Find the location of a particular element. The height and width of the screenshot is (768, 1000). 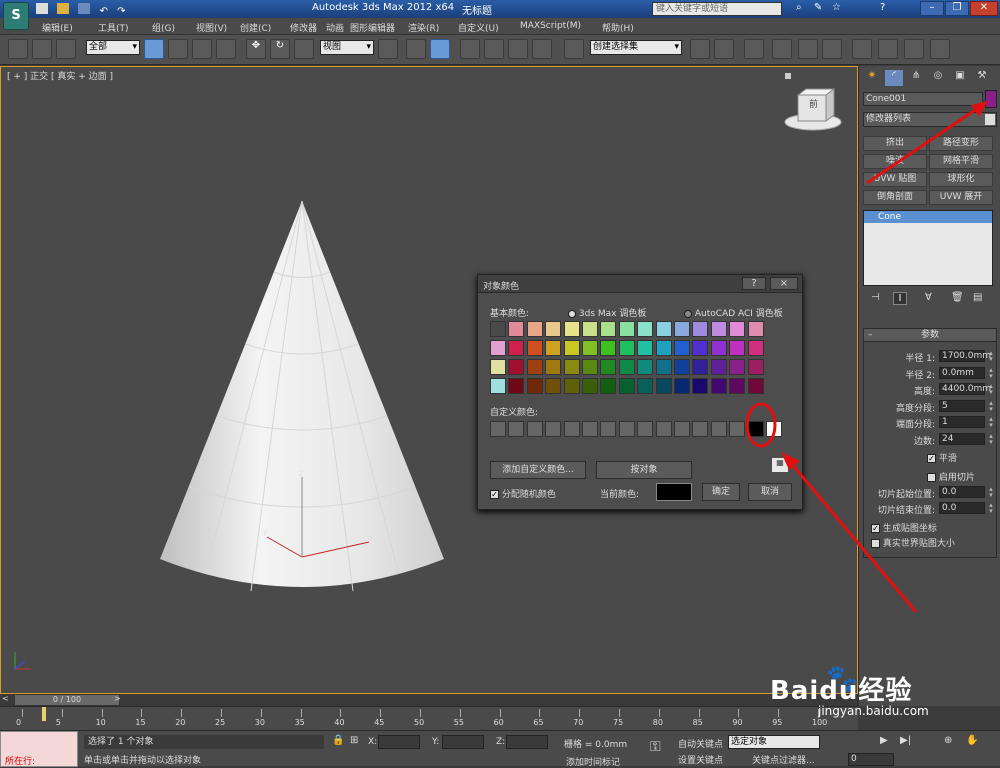

snap-3d-icon is located at coordinates (470, 49).